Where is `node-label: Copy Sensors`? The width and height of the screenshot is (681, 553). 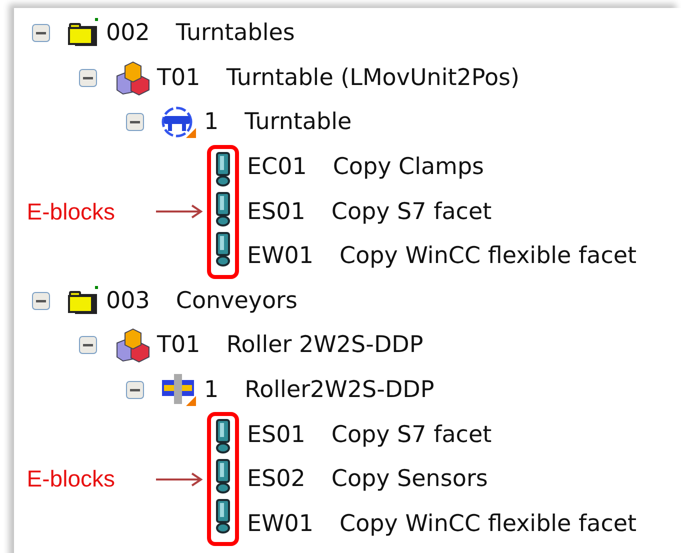 node-label: Copy Sensors is located at coordinates (409, 479).